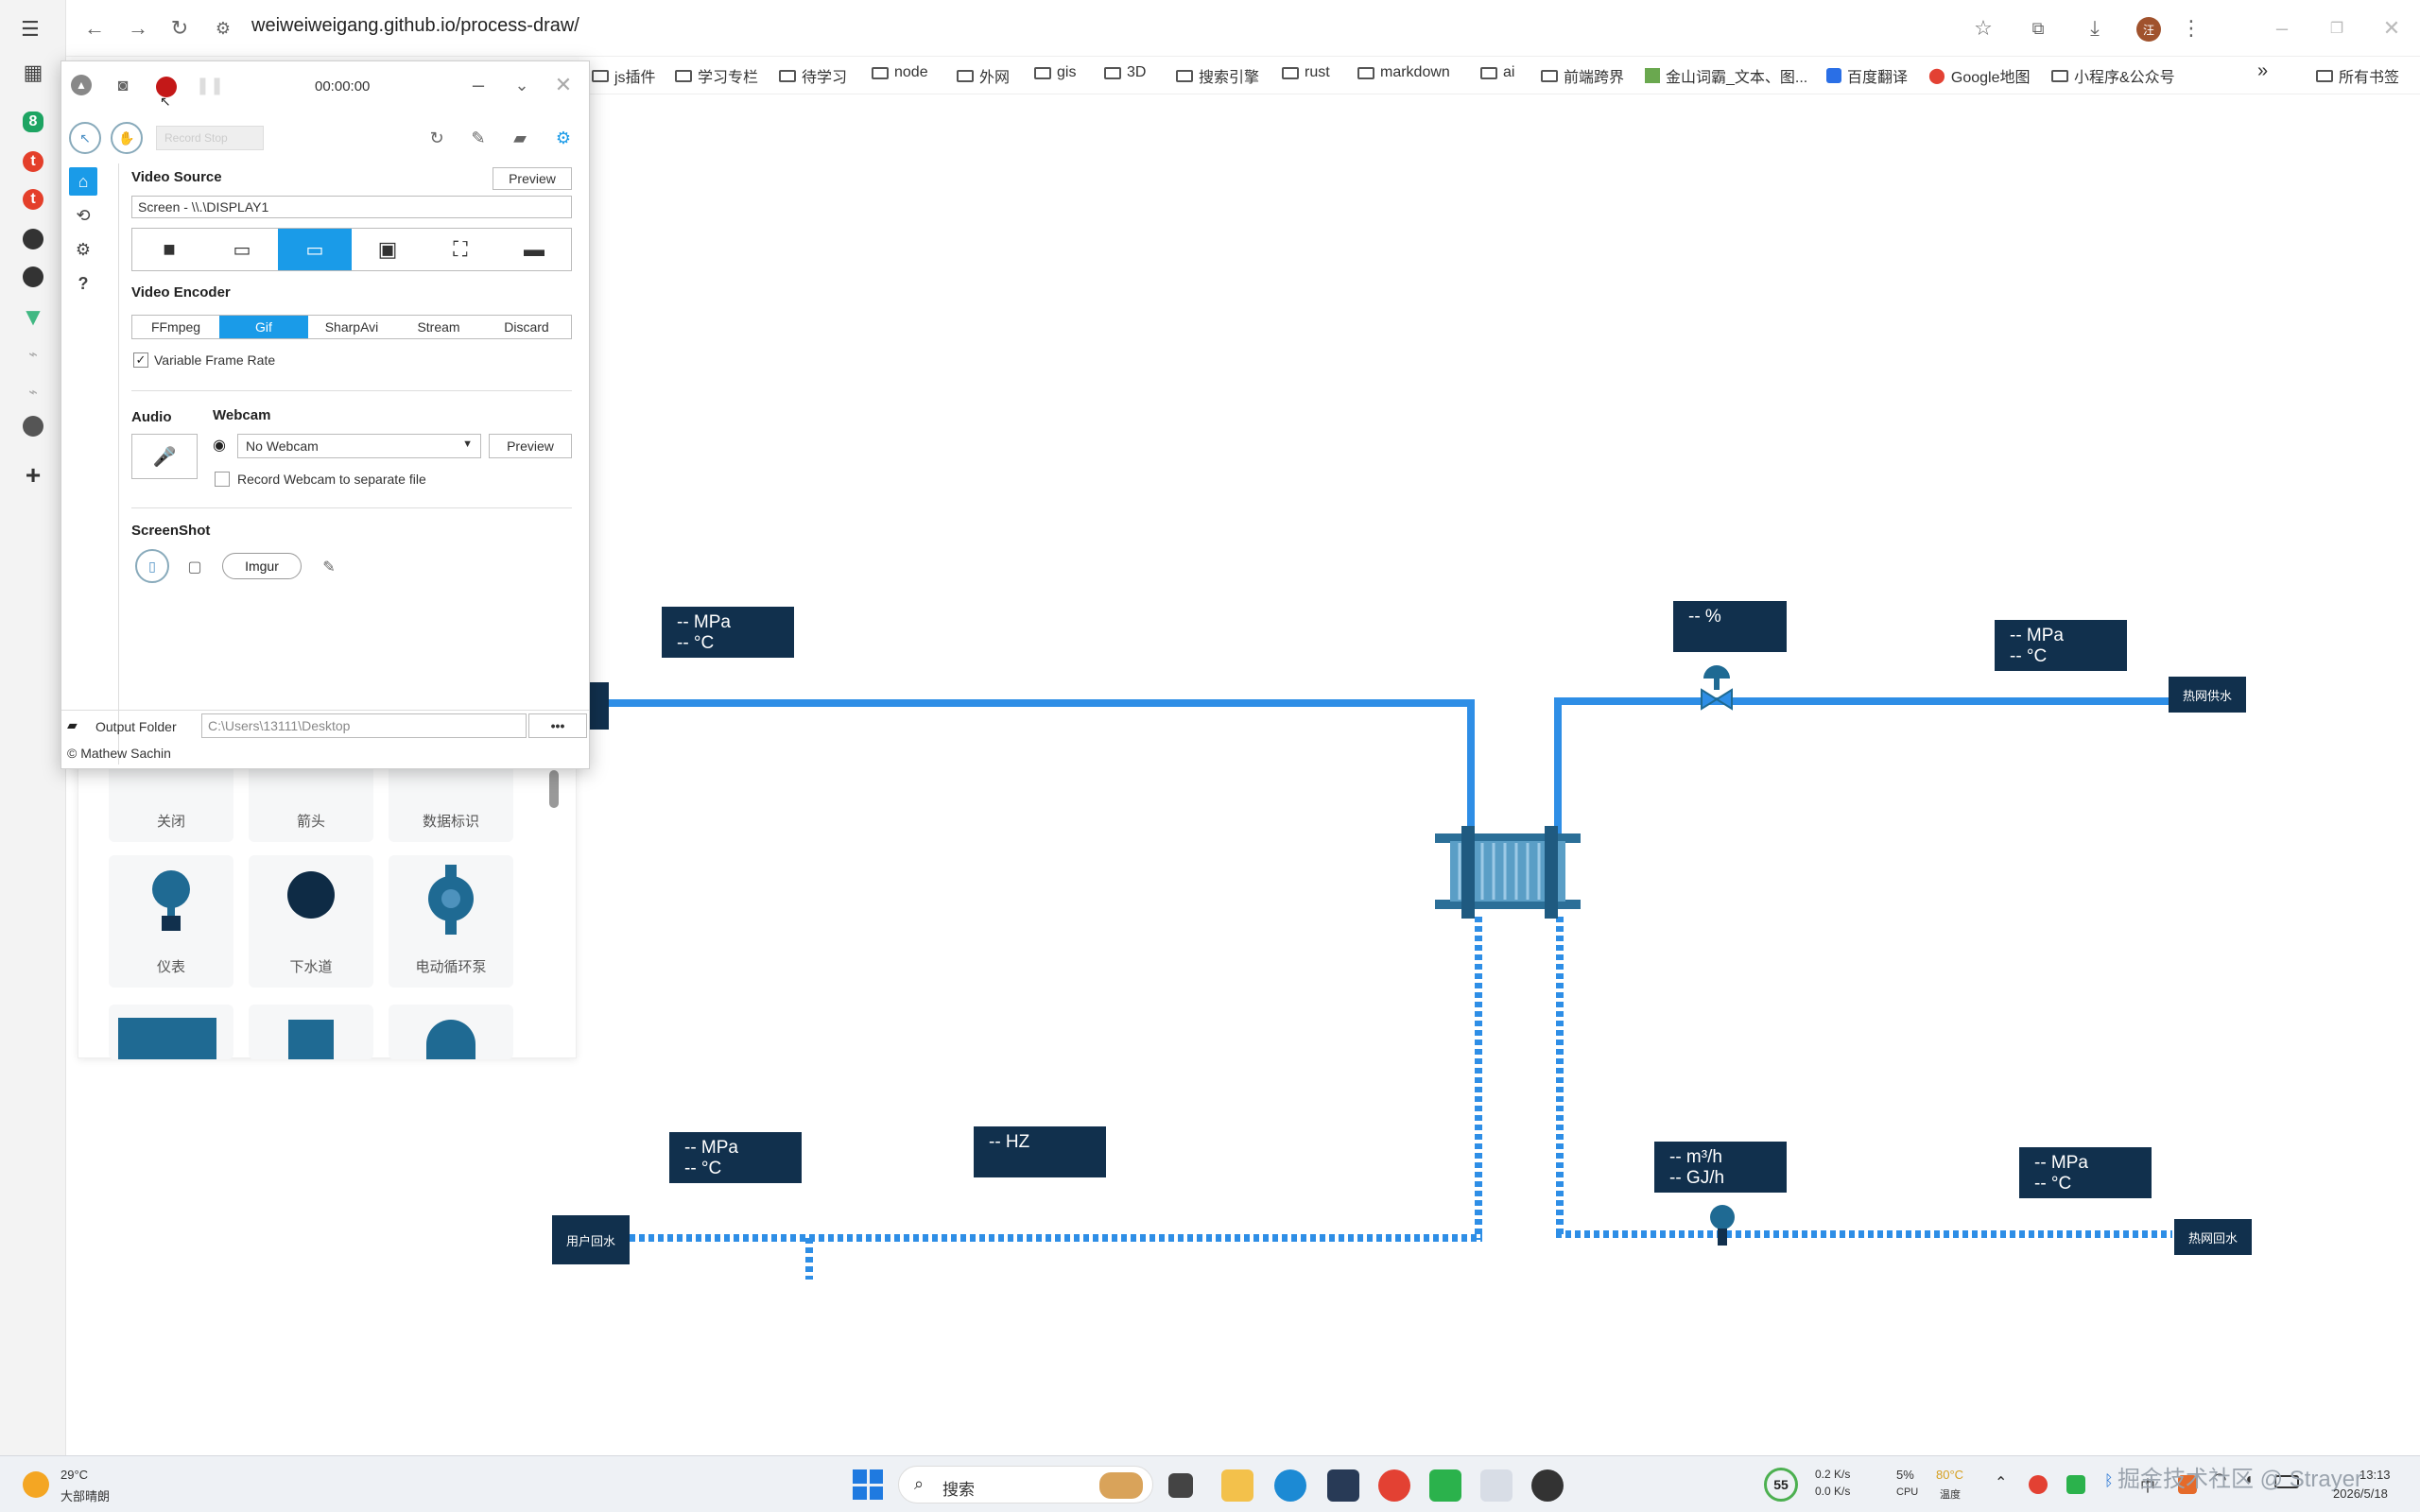 The image size is (2420, 1512). Describe the element at coordinates (33, 239) in the screenshot. I see `assistant-app-icon` at that location.